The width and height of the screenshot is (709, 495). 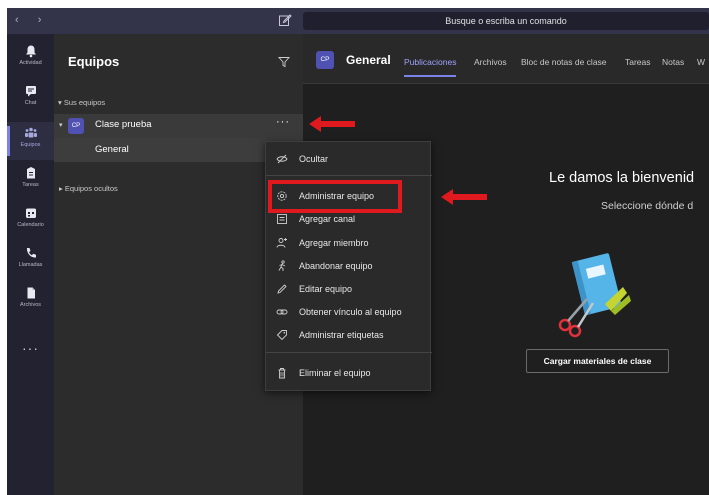 I want to click on pencil-icon, so click(x=282, y=289).